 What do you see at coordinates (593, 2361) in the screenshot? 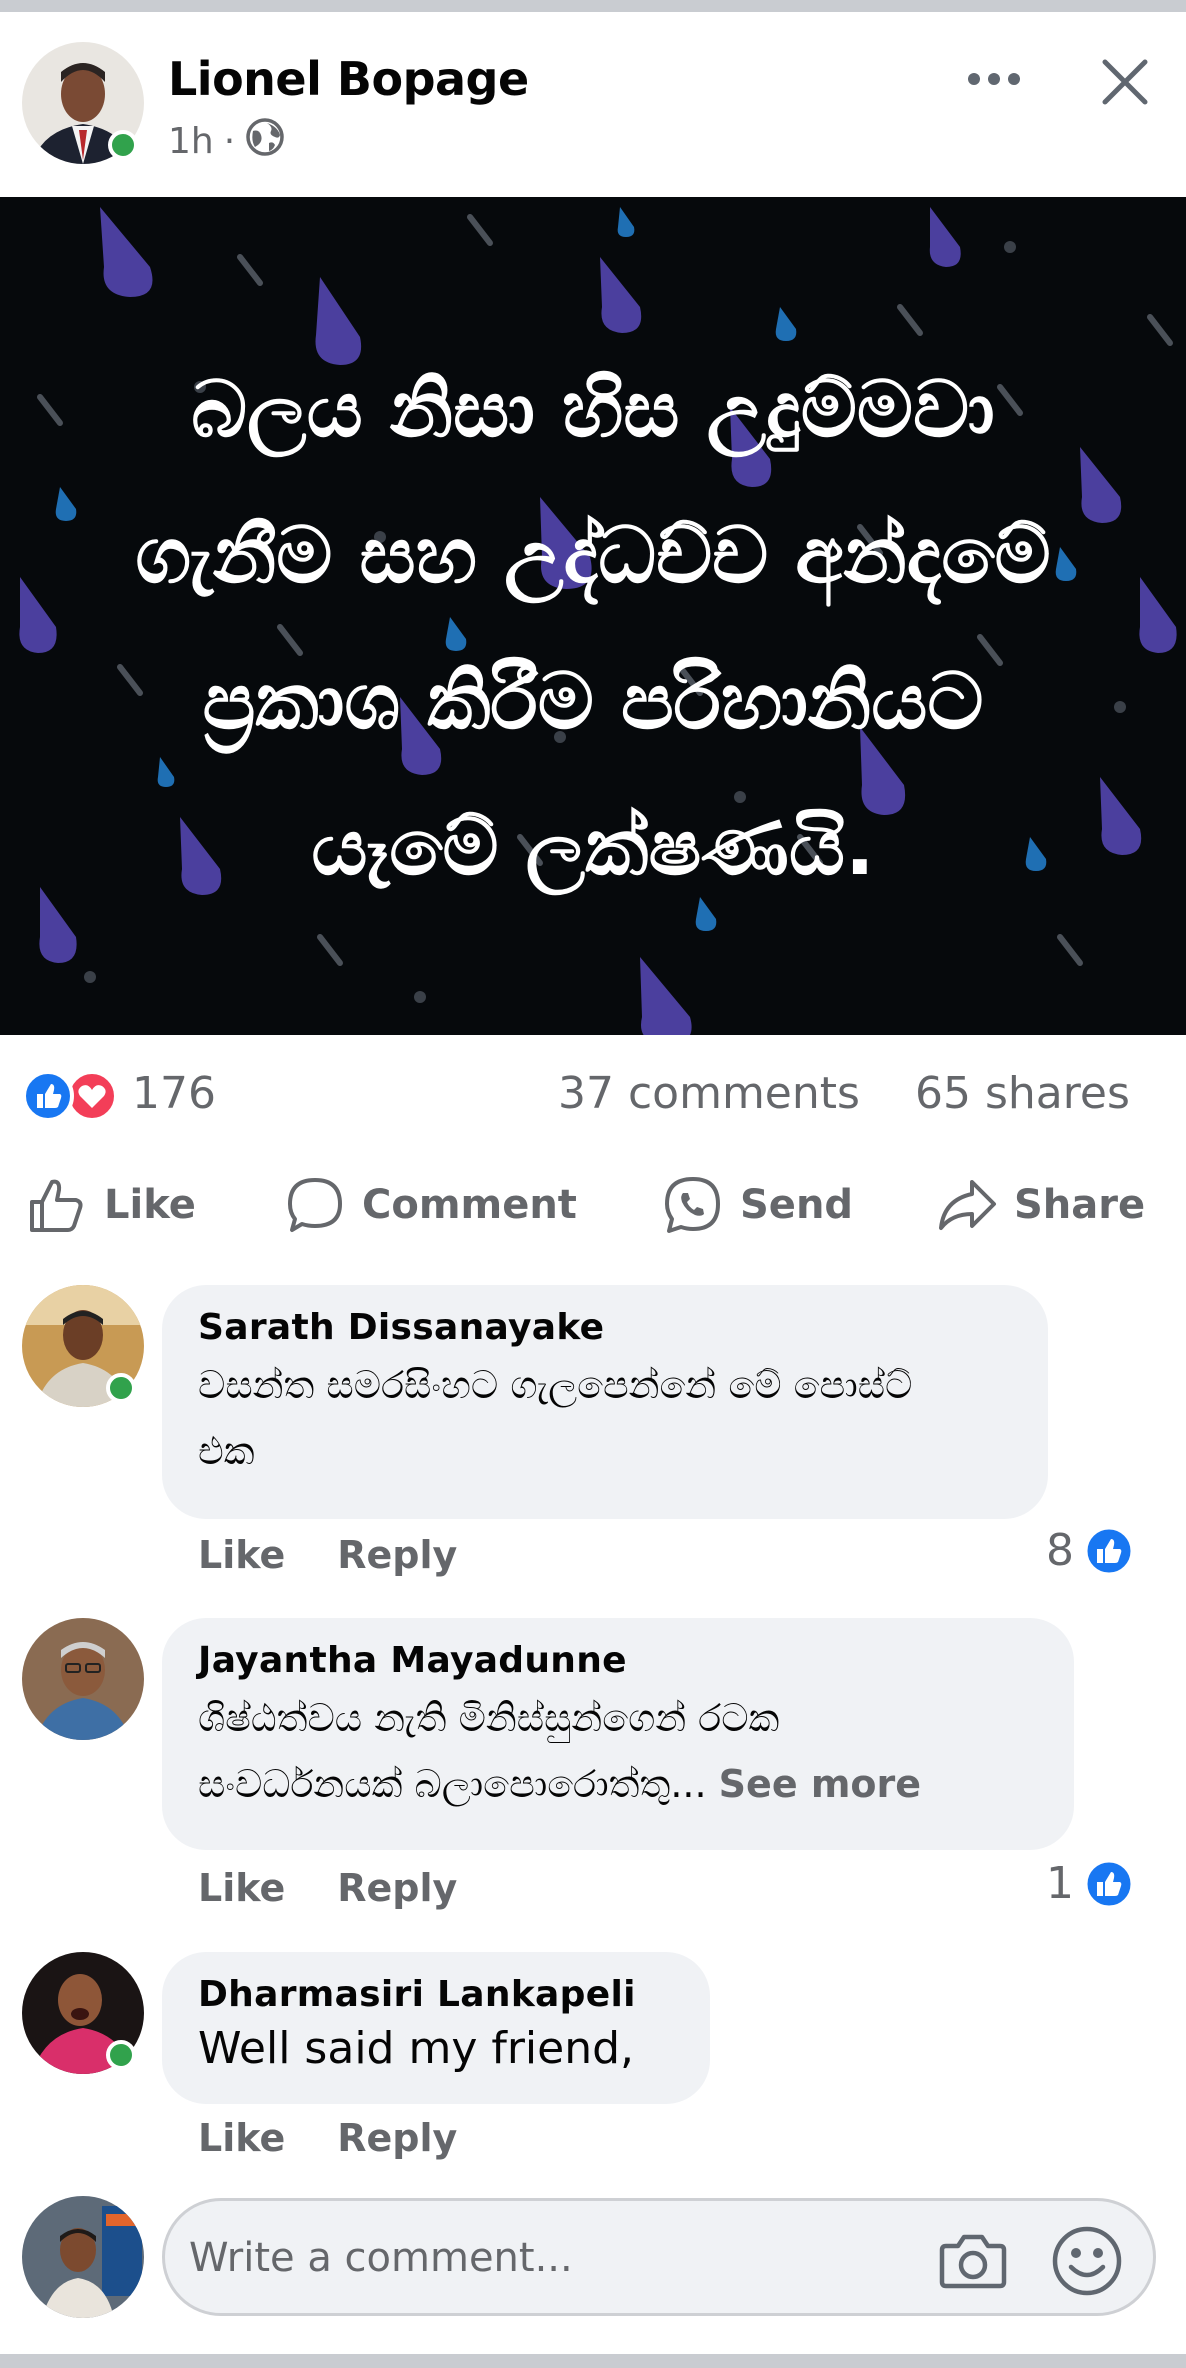
I see `bottom-divider` at bounding box center [593, 2361].